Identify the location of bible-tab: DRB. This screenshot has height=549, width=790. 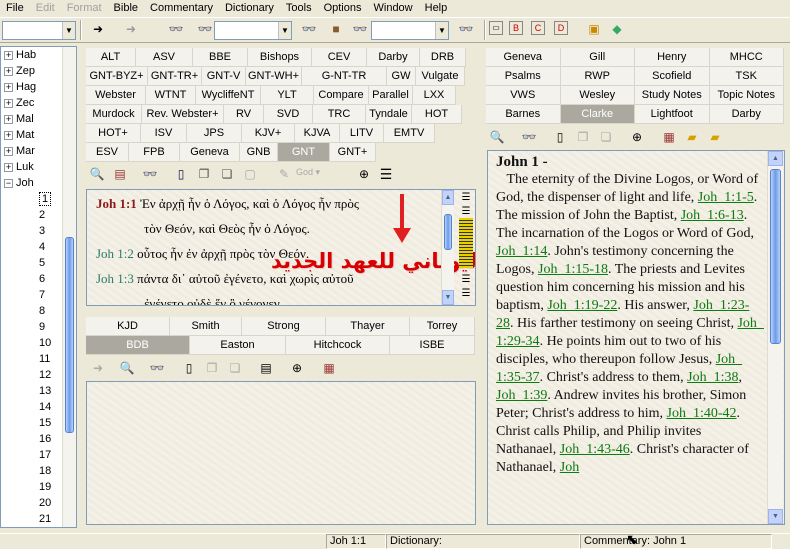
(443, 57).